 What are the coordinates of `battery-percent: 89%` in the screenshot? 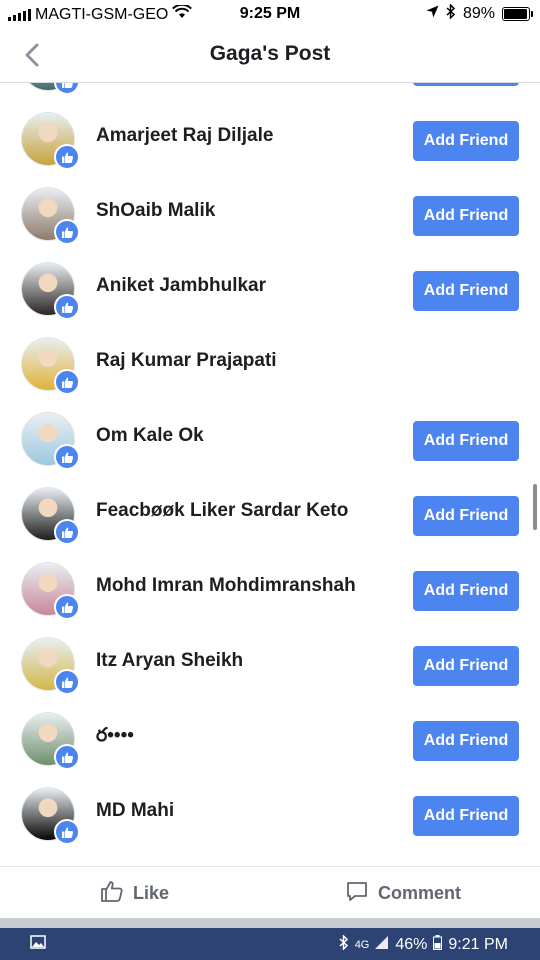 It's located at (478, 13).